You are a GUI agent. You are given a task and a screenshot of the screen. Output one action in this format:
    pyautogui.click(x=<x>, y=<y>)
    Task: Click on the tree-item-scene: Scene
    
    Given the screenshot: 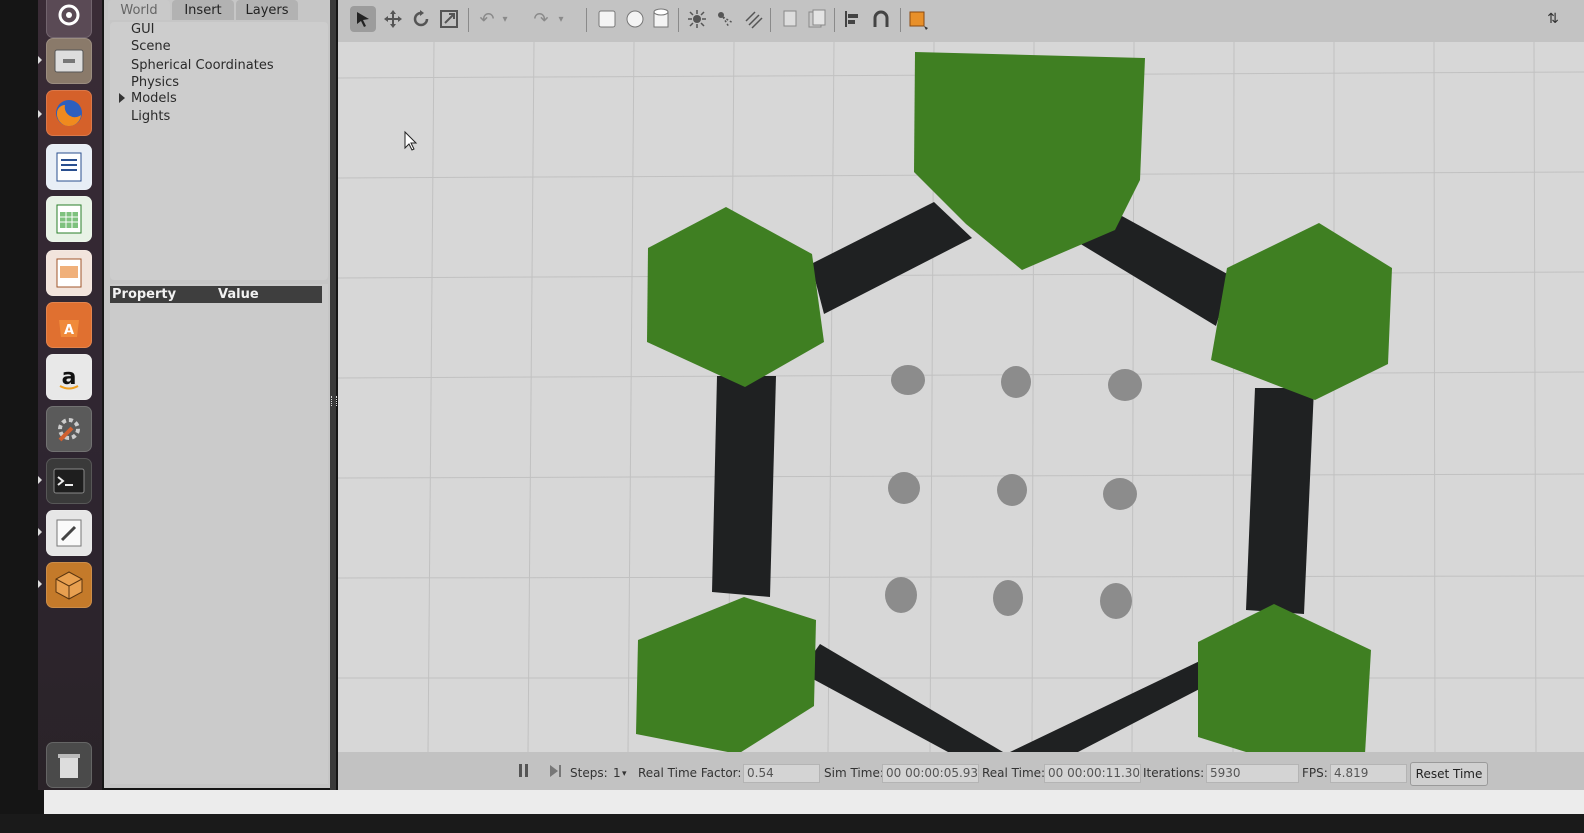 What is the action you would take?
    pyautogui.click(x=151, y=46)
    